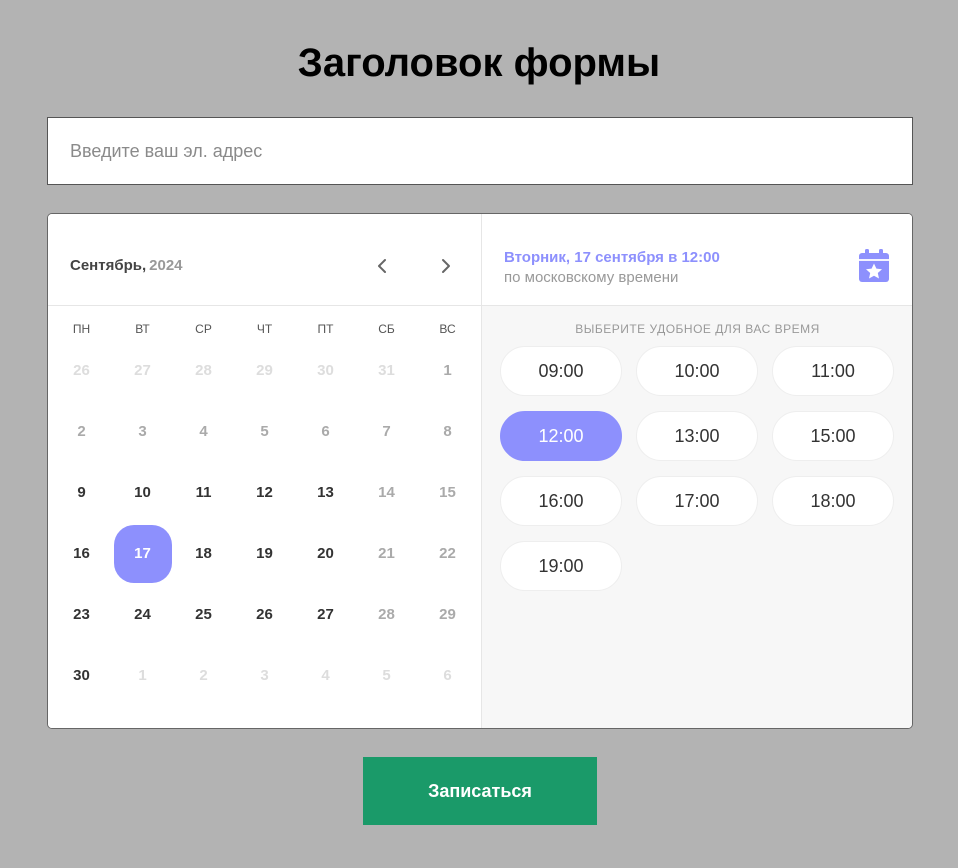 This screenshot has width=958, height=868. I want to click on weekday-label: ЧТ, so click(264, 329).